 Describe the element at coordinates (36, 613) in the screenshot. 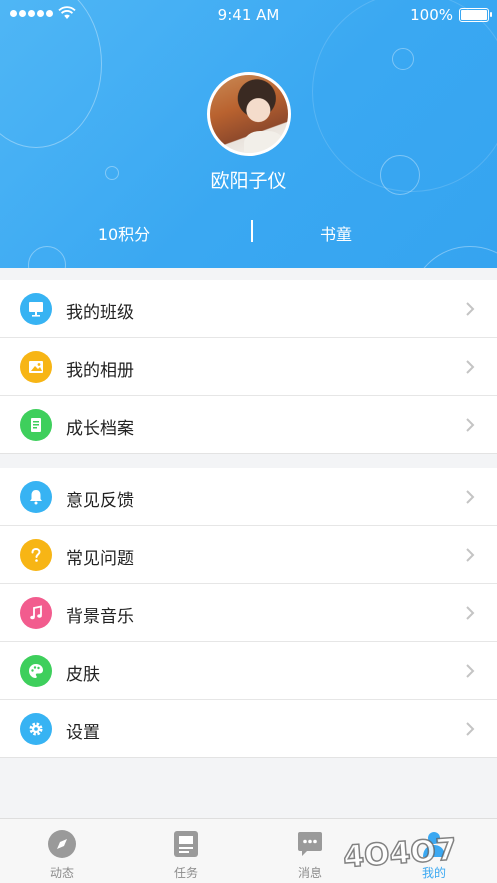

I see `music-note-icon` at that location.